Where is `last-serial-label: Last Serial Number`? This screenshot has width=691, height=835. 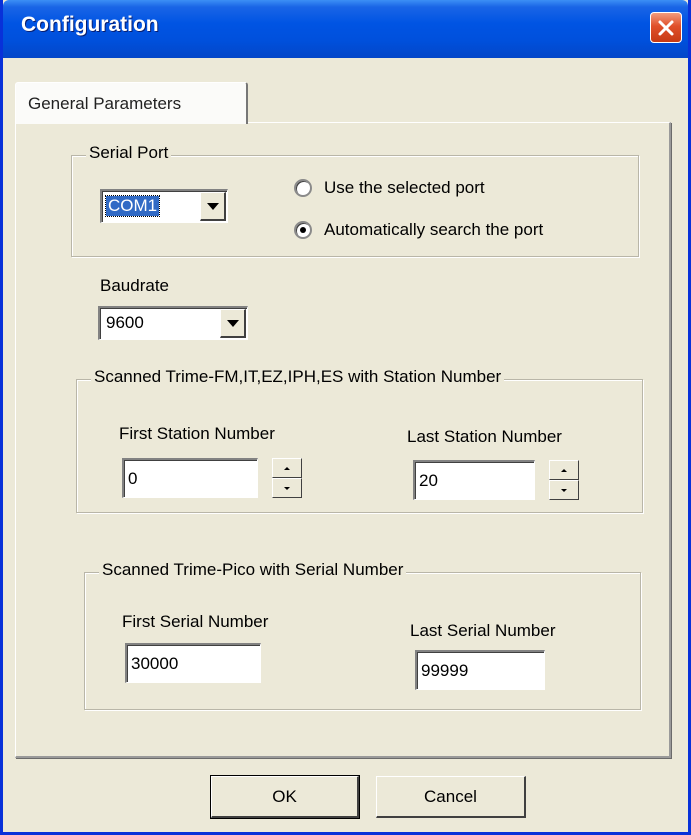 last-serial-label: Last Serial Number is located at coordinates (483, 630).